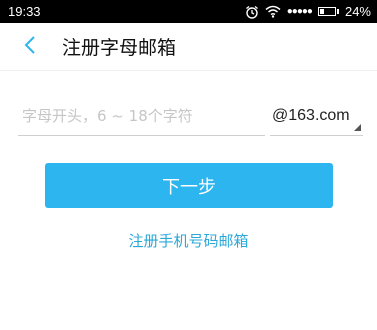 This screenshot has width=377, height=330. Describe the element at coordinates (273, 11) in the screenshot. I see `wifi-icon` at that location.